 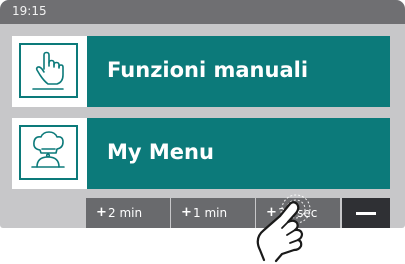 I want to click on minus-button, so click(x=366, y=213).